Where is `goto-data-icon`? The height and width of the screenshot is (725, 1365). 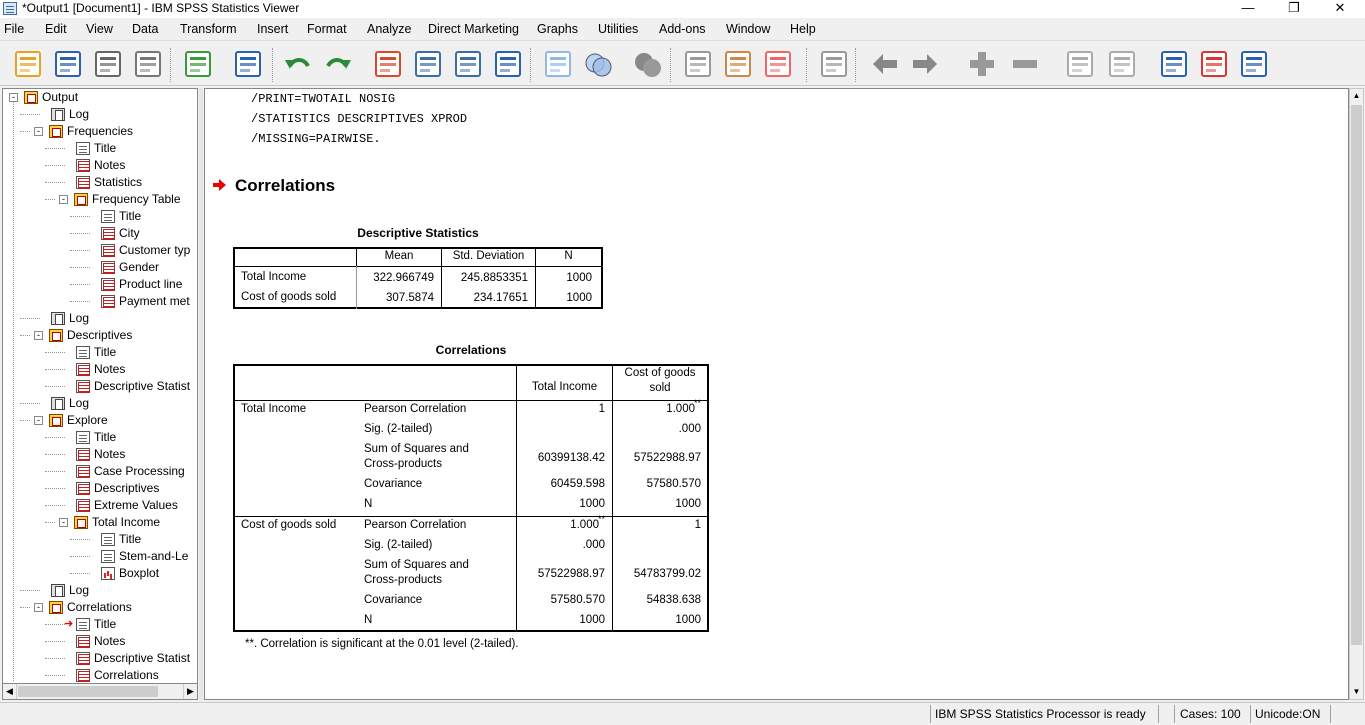
goto-data-icon is located at coordinates (388, 64).